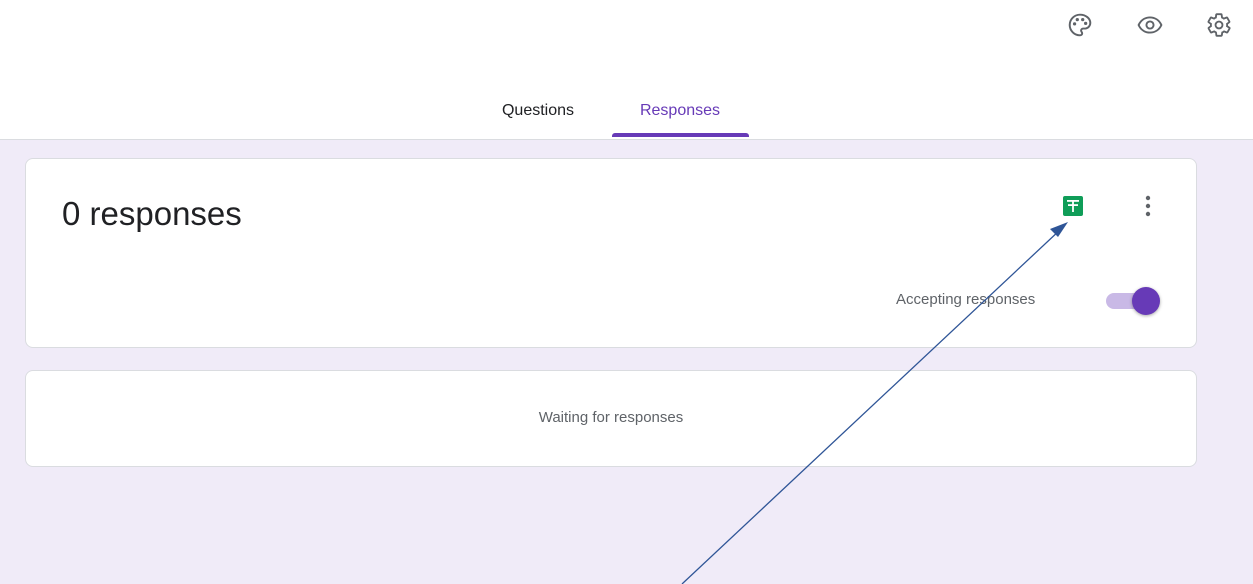  I want to click on link-to-sheets-button, so click(1073, 206).